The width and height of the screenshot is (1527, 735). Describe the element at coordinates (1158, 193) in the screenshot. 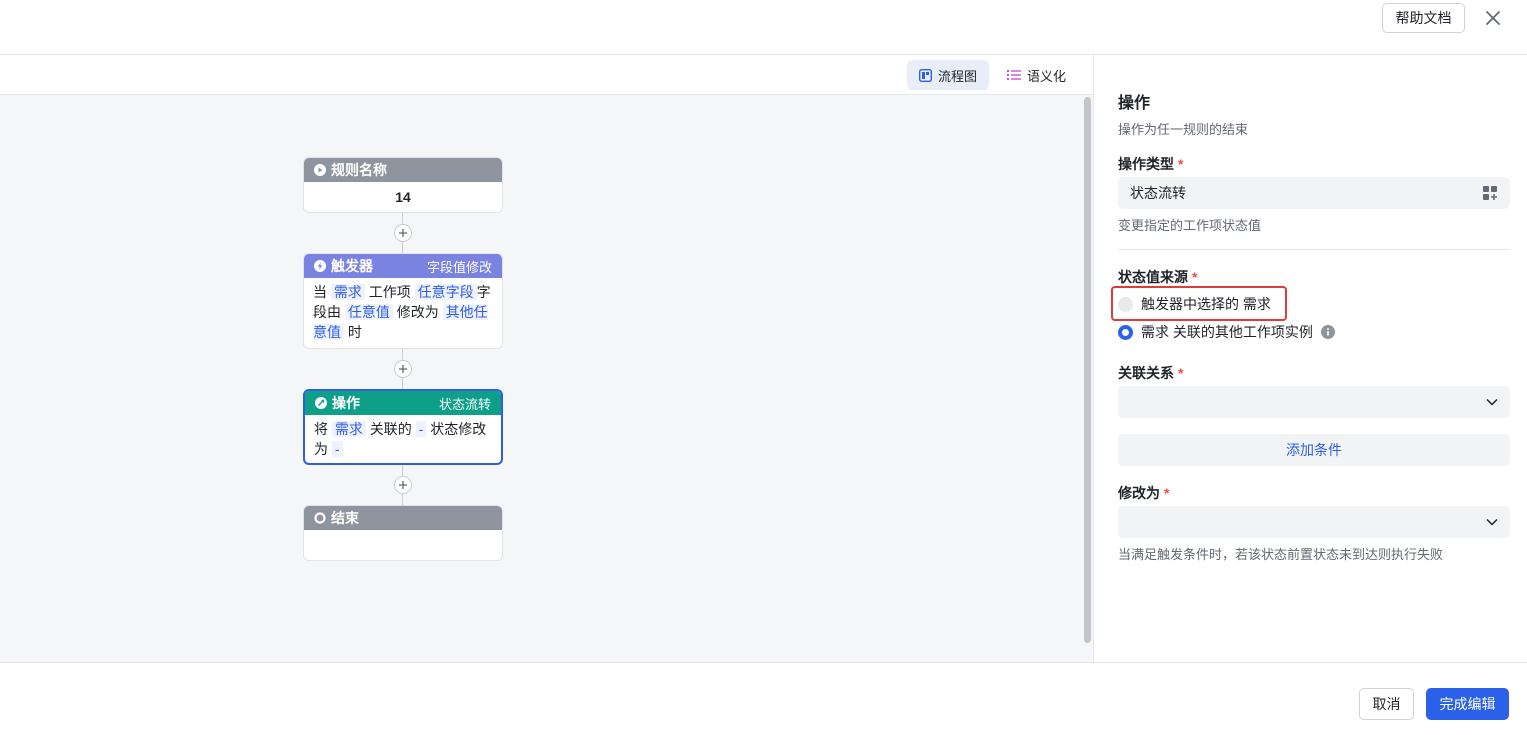

I see `action-type-value: 状态流转` at that location.